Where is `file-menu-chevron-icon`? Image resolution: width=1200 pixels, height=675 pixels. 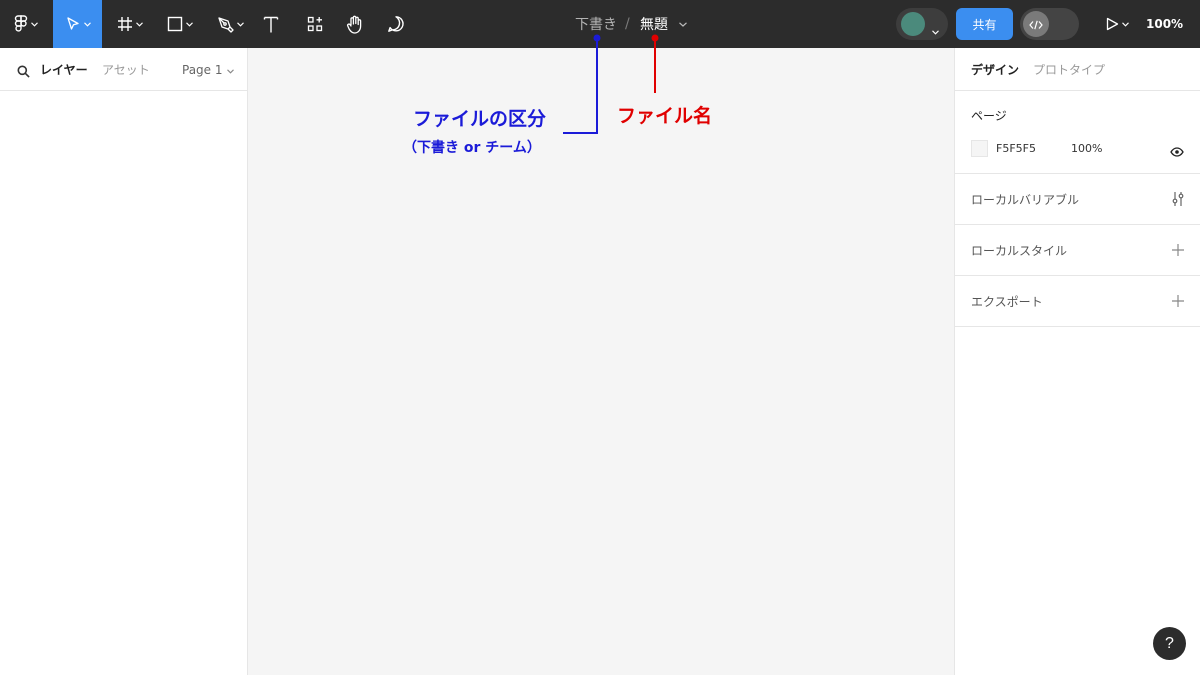 file-menu-chevron-icon is located at coordinates (683, 24).